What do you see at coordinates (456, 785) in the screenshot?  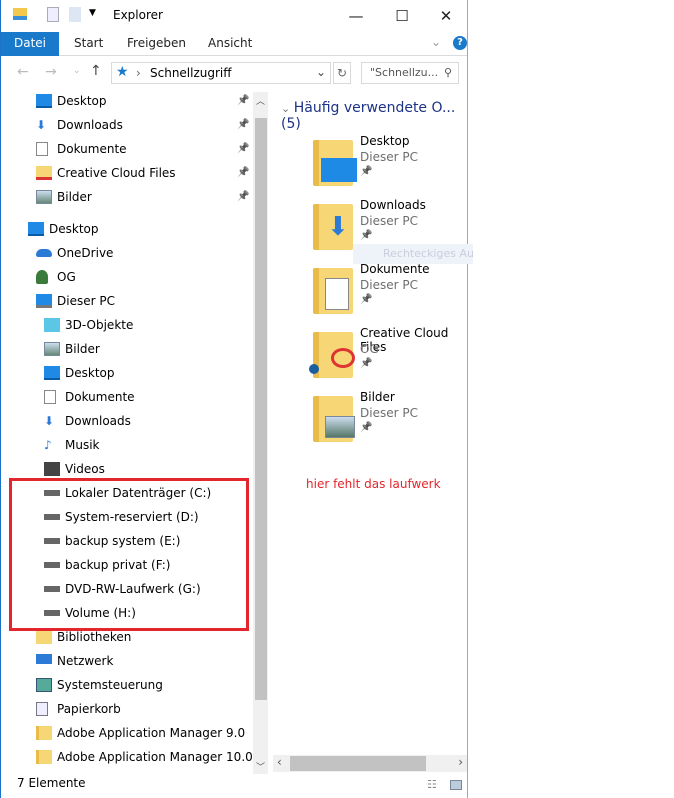 I see `large-icons-view-icon` at bounding box center [456, 785].